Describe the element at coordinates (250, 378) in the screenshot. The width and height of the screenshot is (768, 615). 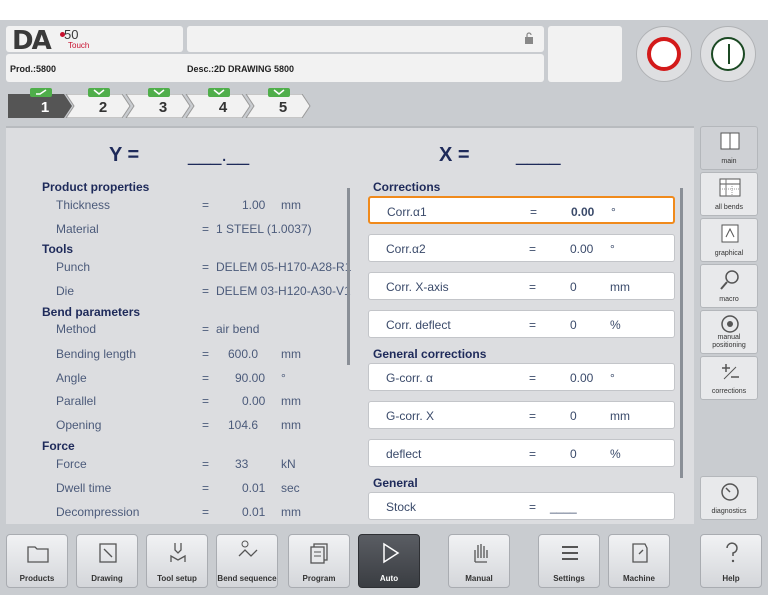
I see `angle-value: 90.00` at that location.